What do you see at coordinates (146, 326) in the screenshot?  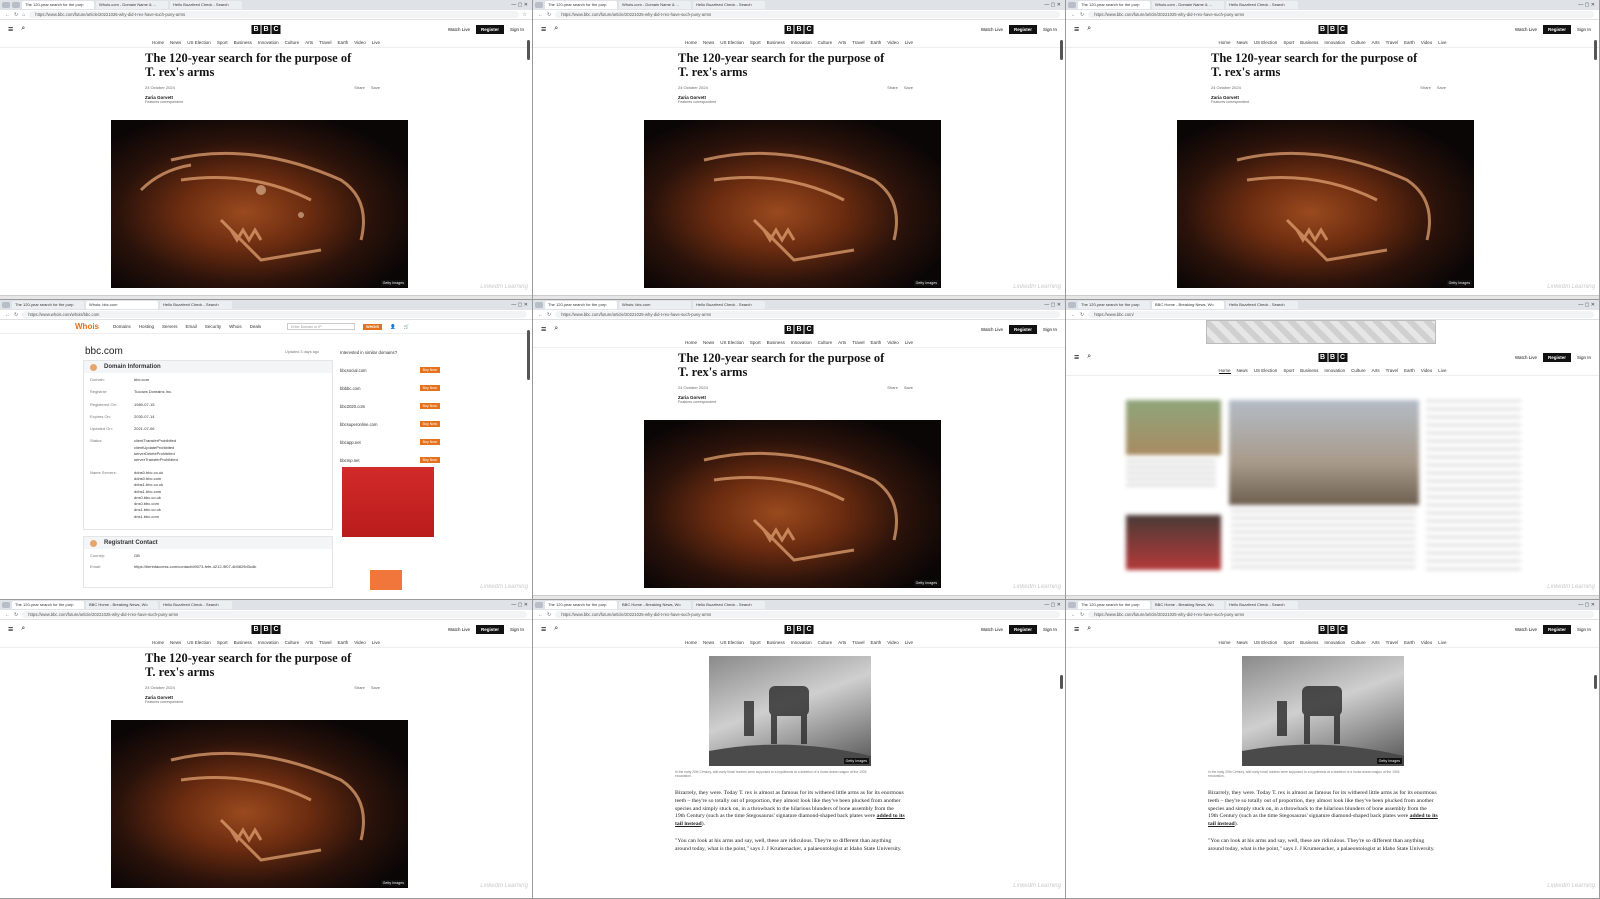 I see `nav-hosting: Hosting` at bounding box center [146, 326].